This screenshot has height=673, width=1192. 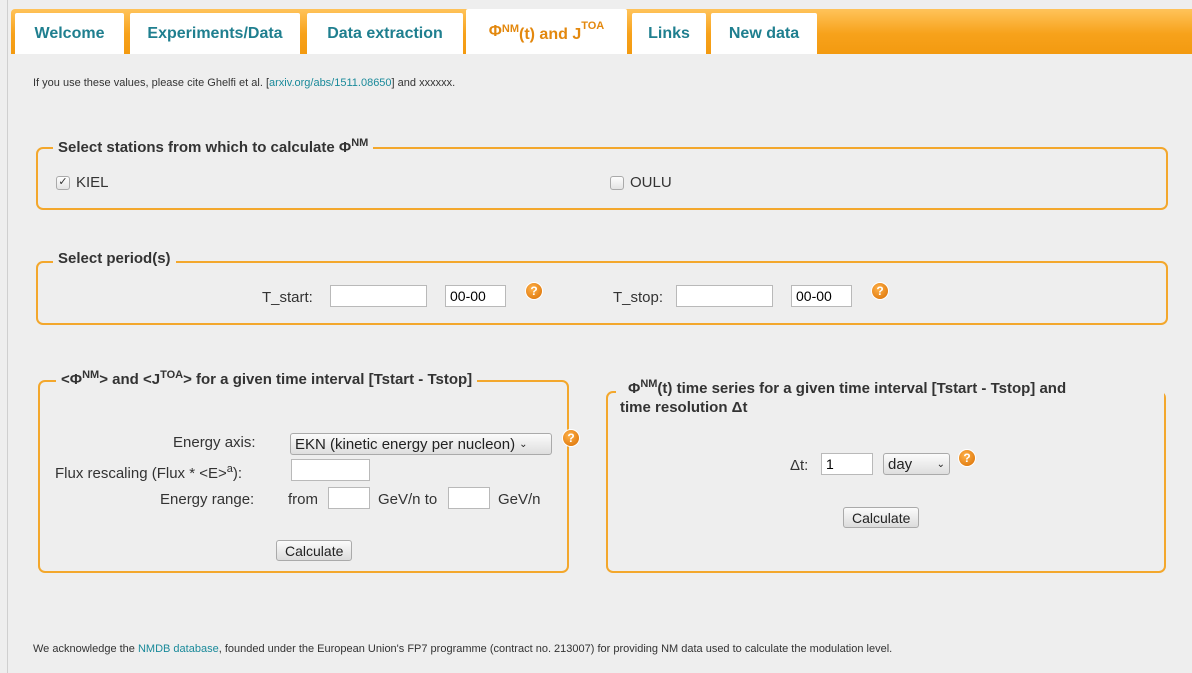 What do you see at coordinates (799, 465) in the screenshot?
I see `dt-label: Δt:` at bounding box center [799, 465].